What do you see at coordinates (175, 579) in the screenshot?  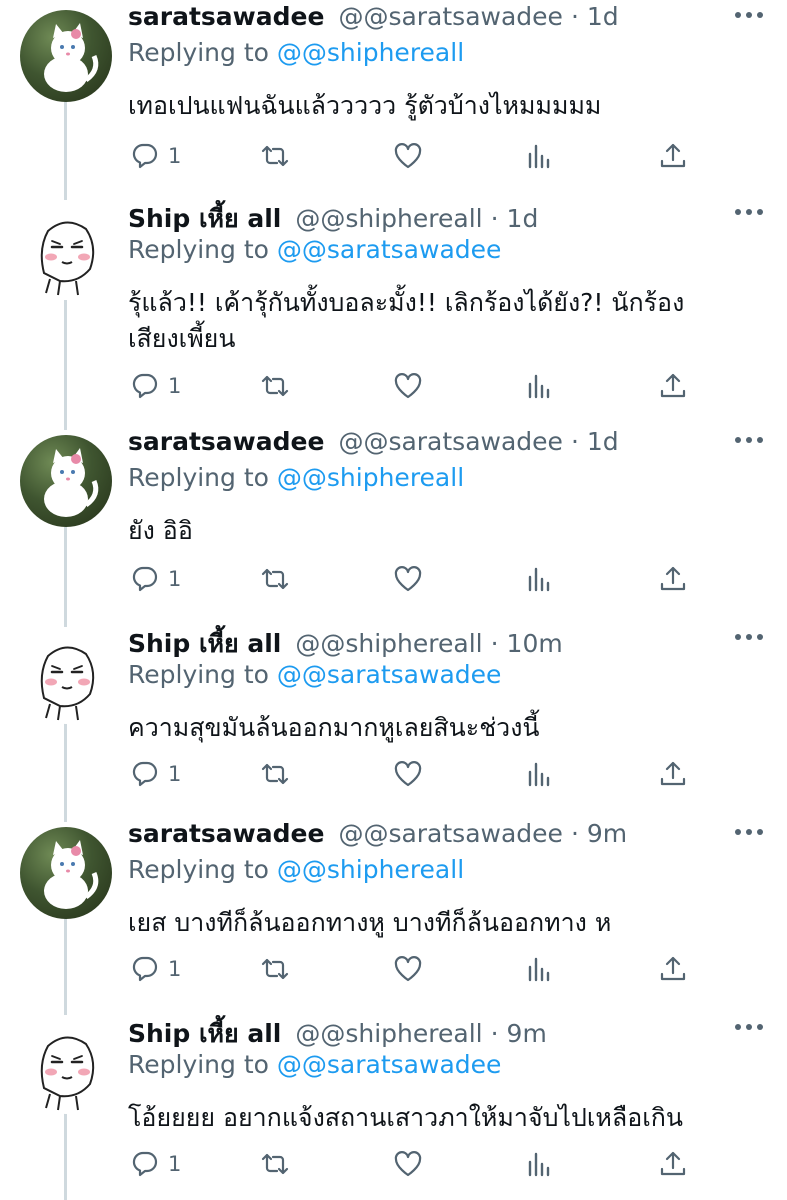 I see `reply-count: 1` at bounding box center [175, 579].